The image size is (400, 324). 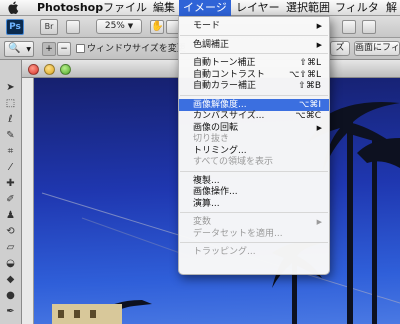 What do you see at coordinates (229, 74) in the screenshot?
I see `menu-item-label: 自動コントラスト` at bounding box center [229, 74].